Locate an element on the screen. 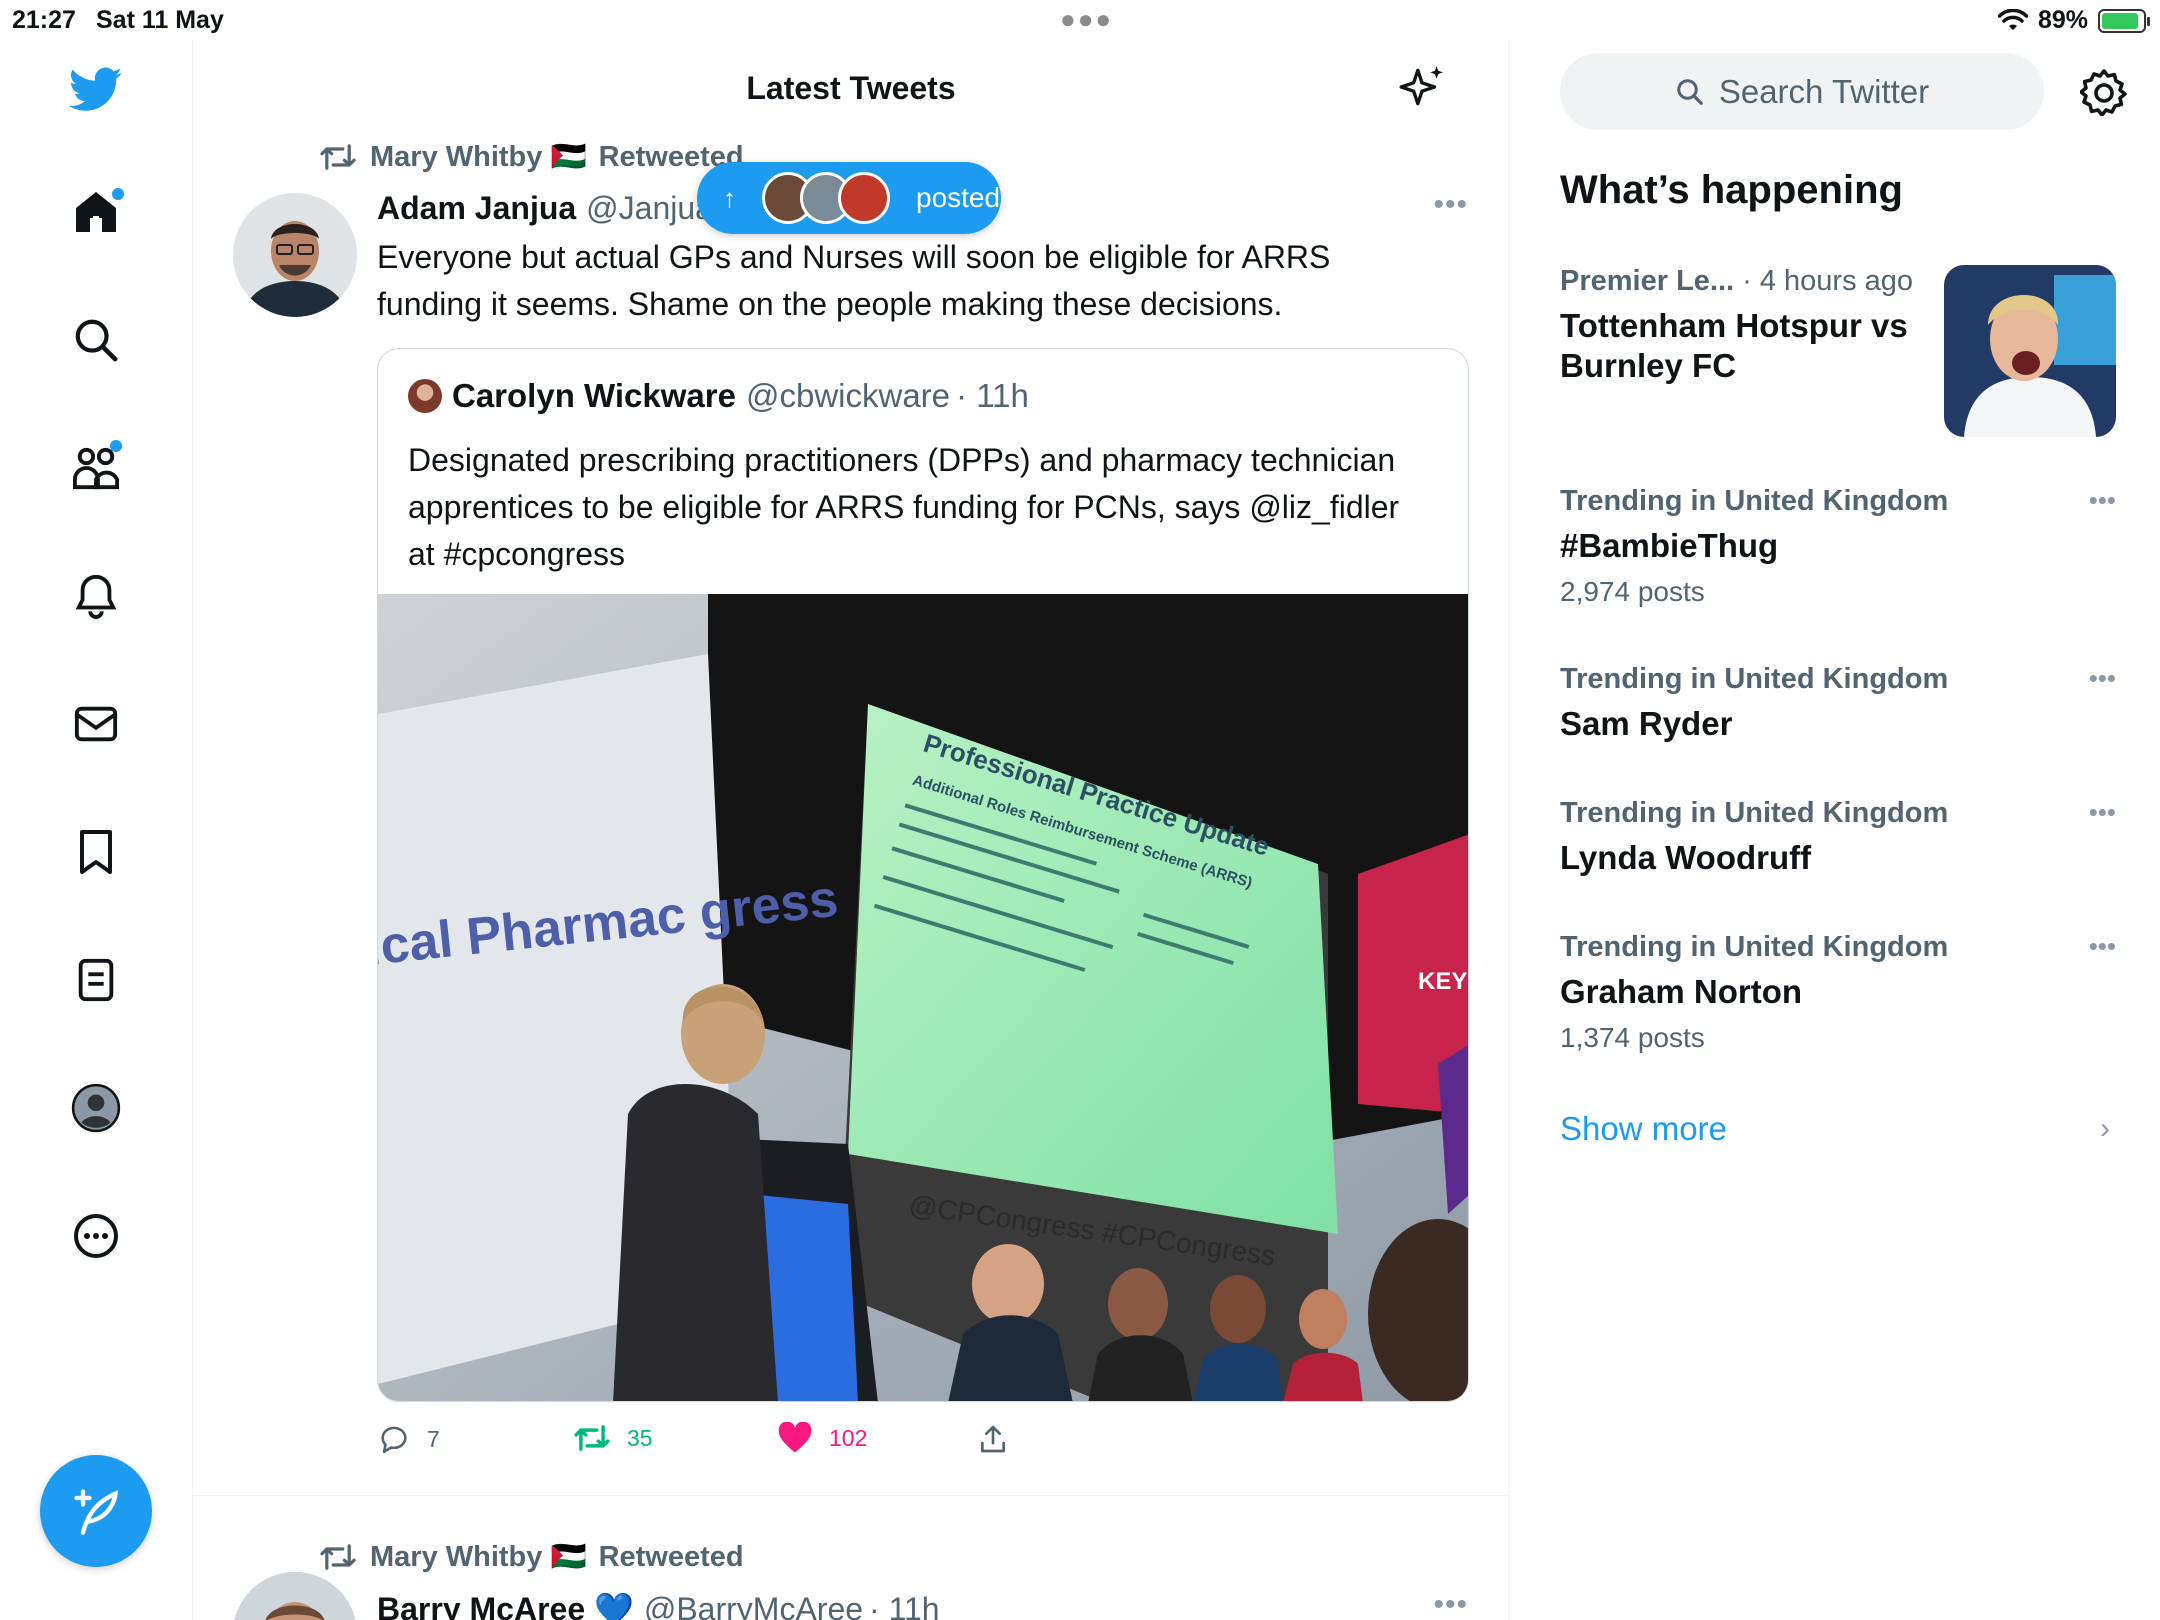 This screenshot has width=2160, height=1620. quoted-time: · 11h is located at coordinates (992, 395).